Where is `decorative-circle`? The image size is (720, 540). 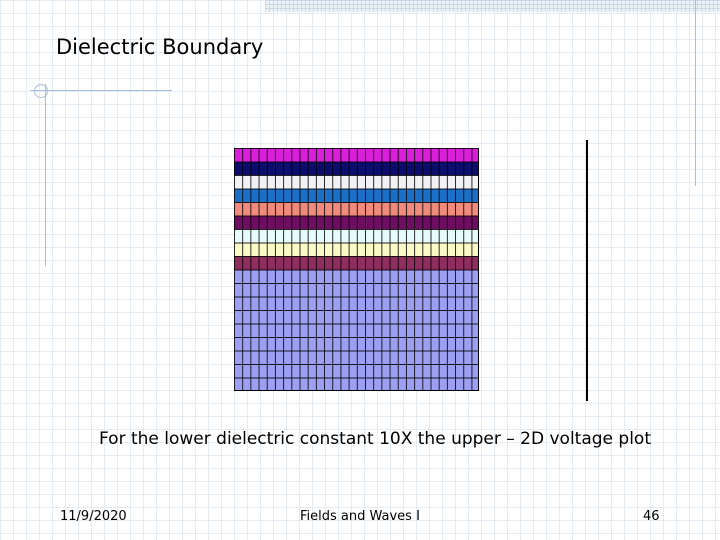
decorative-circle is located at coordinates (41, 91).